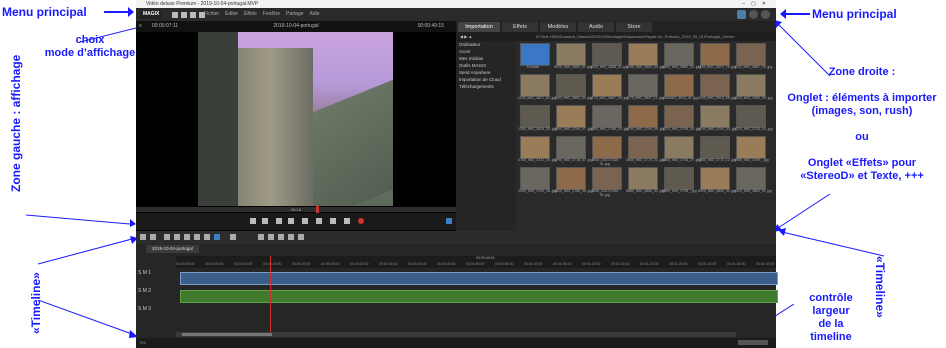 This screenshot has width=946, height=348. I want to click on thumbnail-label: 5820_IMG_3756_06..jpg, so click(573, 191).